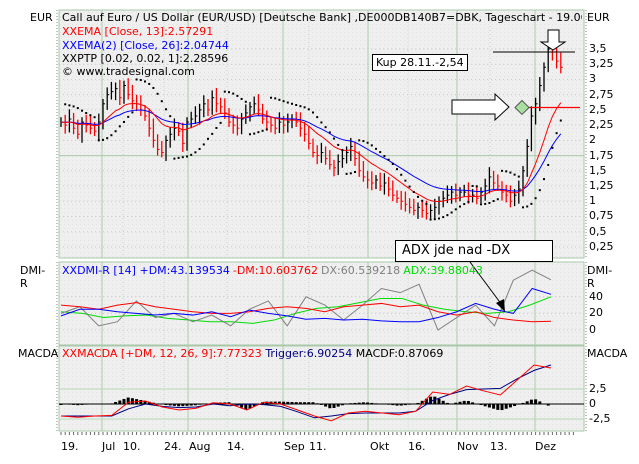 This screenshot has height=464, width=639. What do you see at coordinates (601, 64) in the screenshot?
I see `price-y-tick: 3,25` at bounding box center [601, 64].